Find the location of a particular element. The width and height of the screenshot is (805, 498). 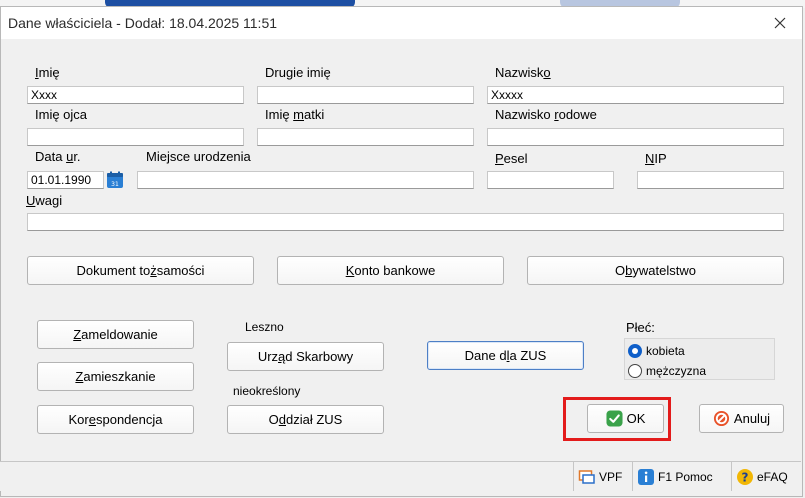

dokument-tozsamosci-button: Dokument tożsamości is located at coordinates (140, 270).